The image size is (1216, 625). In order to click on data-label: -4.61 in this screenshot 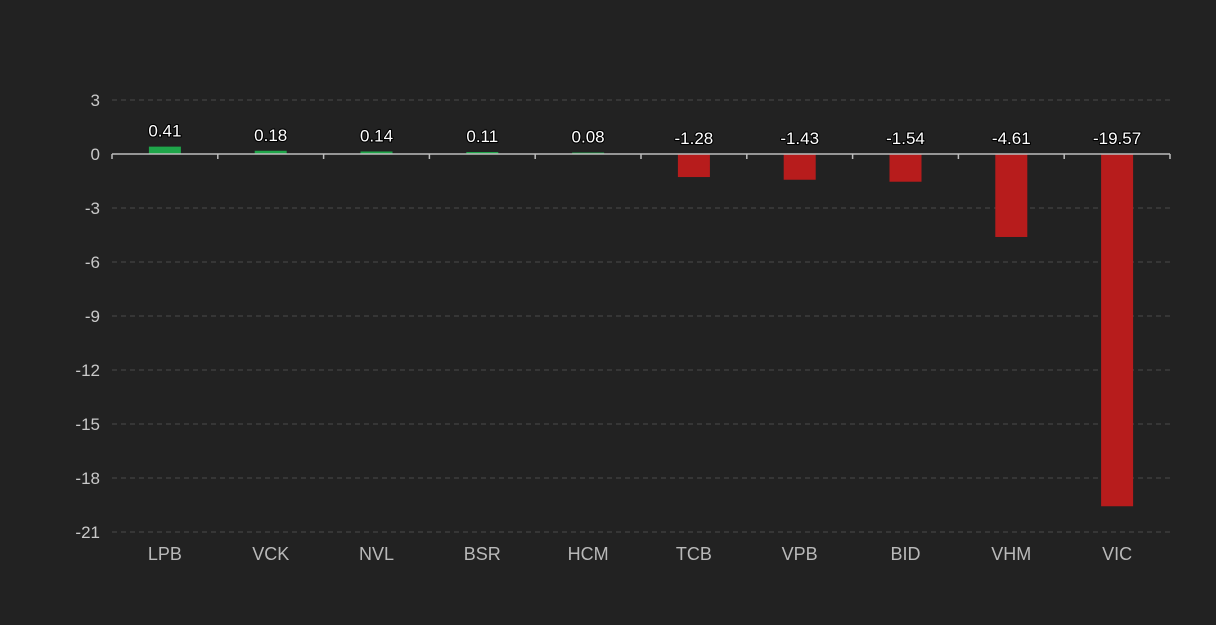, I will do `click(1011, 138)`.